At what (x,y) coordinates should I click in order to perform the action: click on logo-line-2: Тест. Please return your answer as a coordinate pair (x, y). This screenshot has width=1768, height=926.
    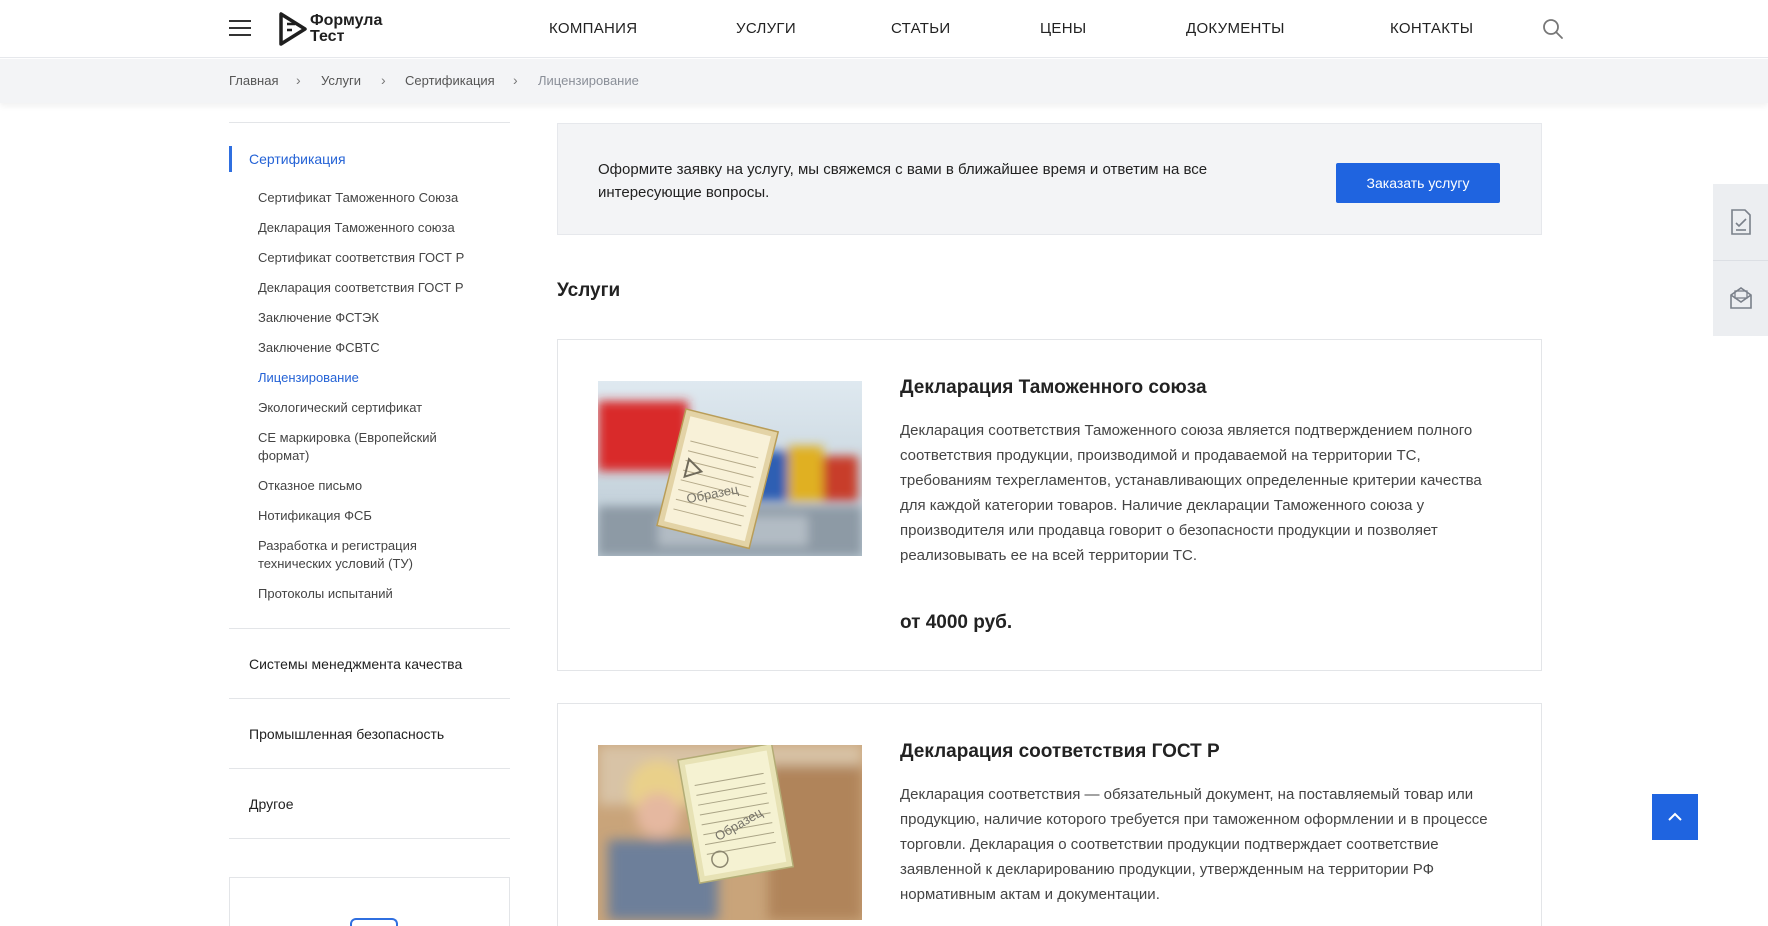
    Looking at the image, I should click on (327, 36).